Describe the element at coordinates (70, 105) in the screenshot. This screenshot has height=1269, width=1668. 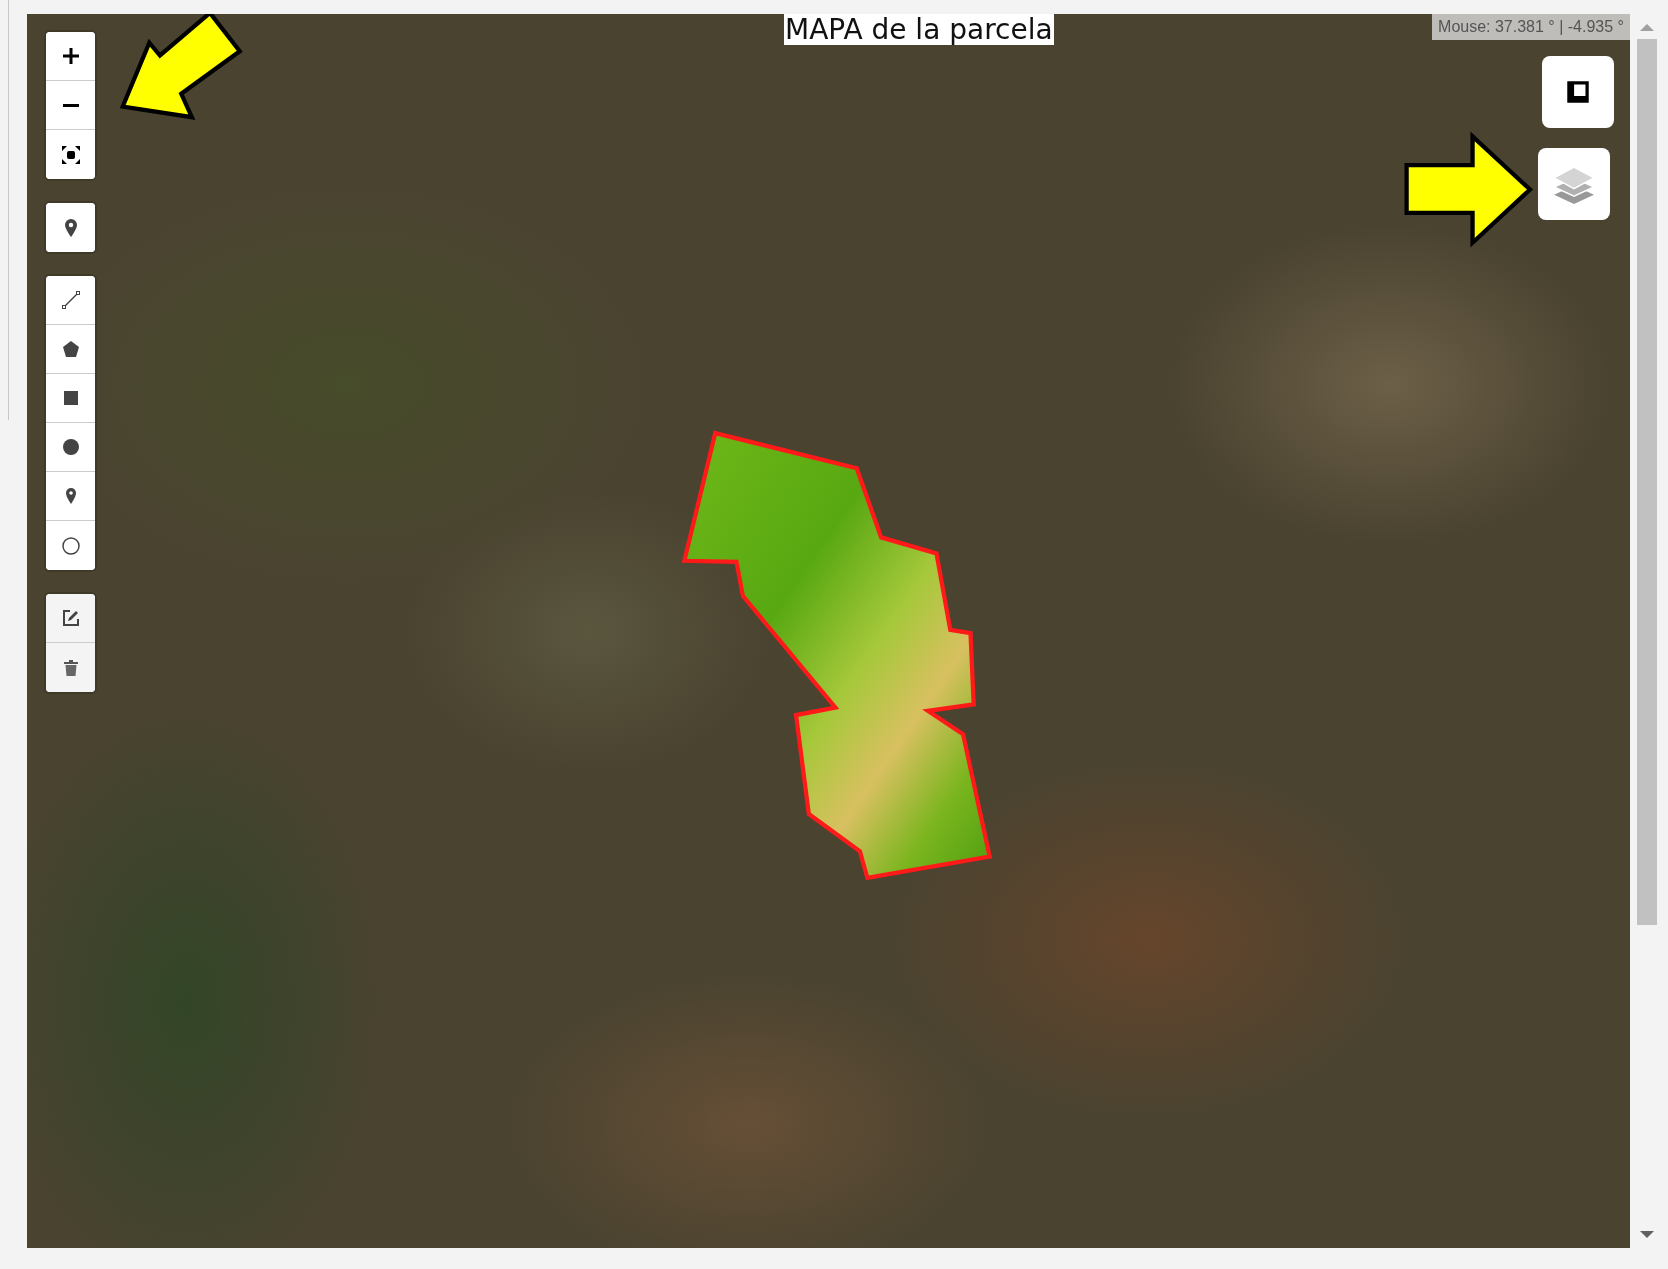
I see `minus-icon` at that location.